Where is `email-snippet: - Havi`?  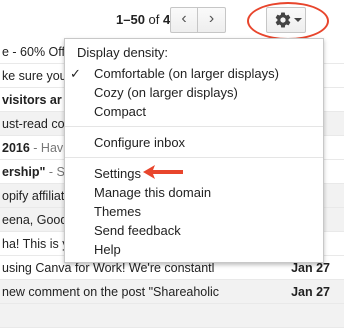 email-snippet: - Havi is located at coordinates (47, 148).